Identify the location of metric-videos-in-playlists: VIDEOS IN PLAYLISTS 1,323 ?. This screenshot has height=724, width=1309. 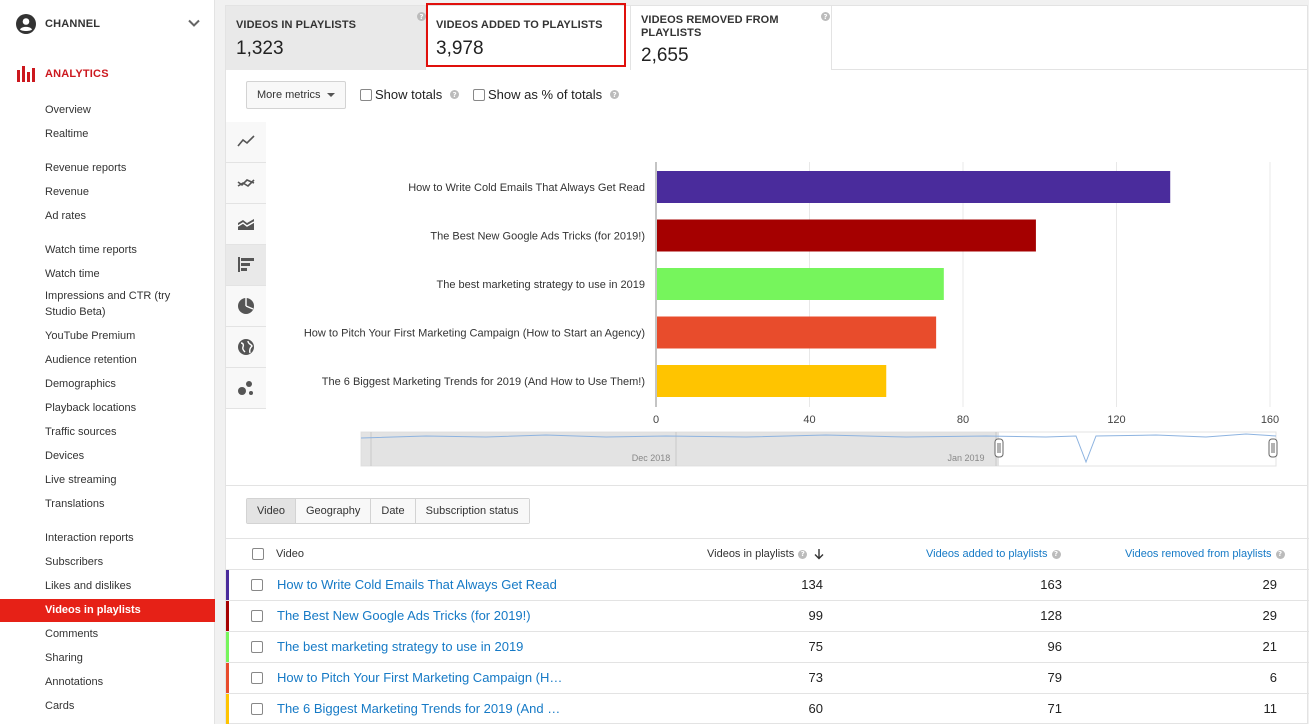
(326, 38).